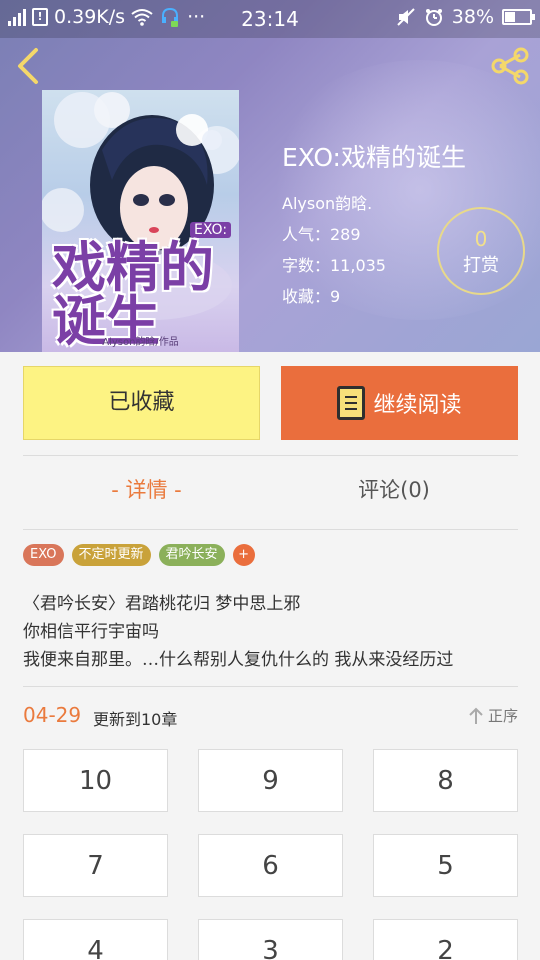 The width and height of the screenshot is (540, 960). Describe the element at coordinates (191, 555) in the screenshot. I see `tag-item: 君吟长安` at that location.